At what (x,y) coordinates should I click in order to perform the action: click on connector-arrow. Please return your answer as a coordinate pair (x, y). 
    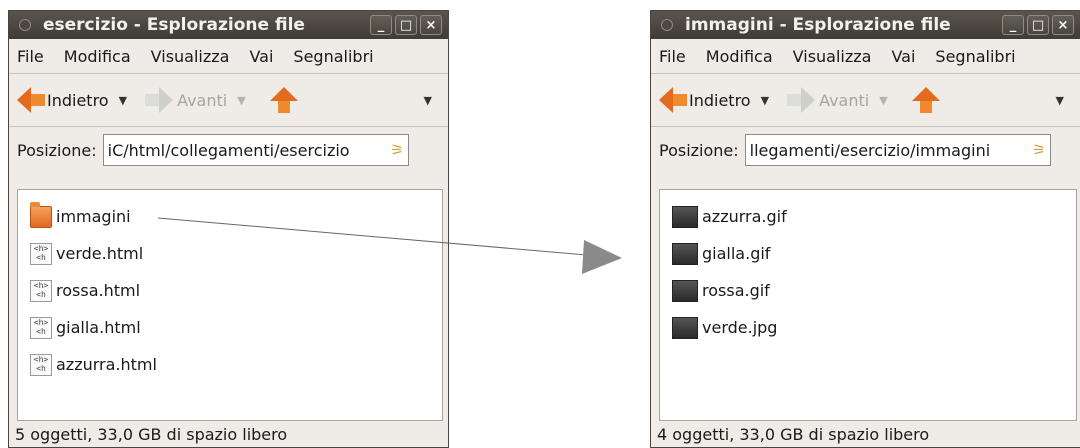
    Looking at the image, I should click on (389, 245).